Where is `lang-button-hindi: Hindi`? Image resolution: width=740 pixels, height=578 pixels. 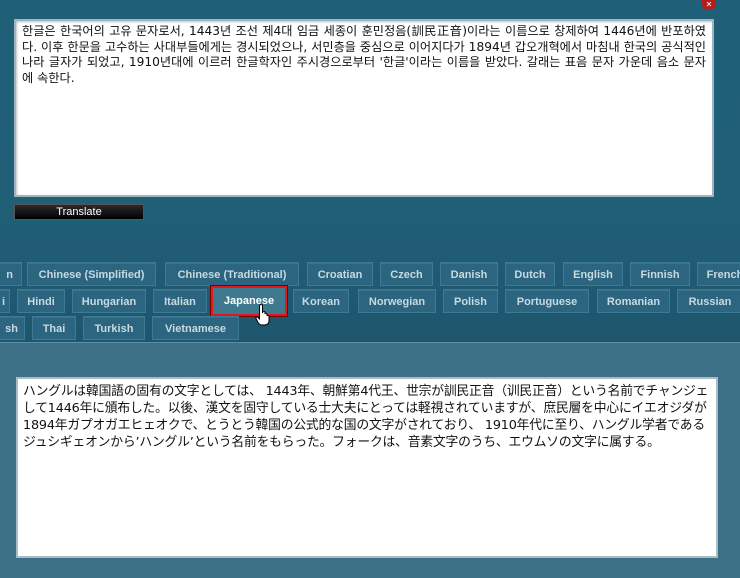 lang-button-hindi: Hindi is located at coordinates (41, 301).